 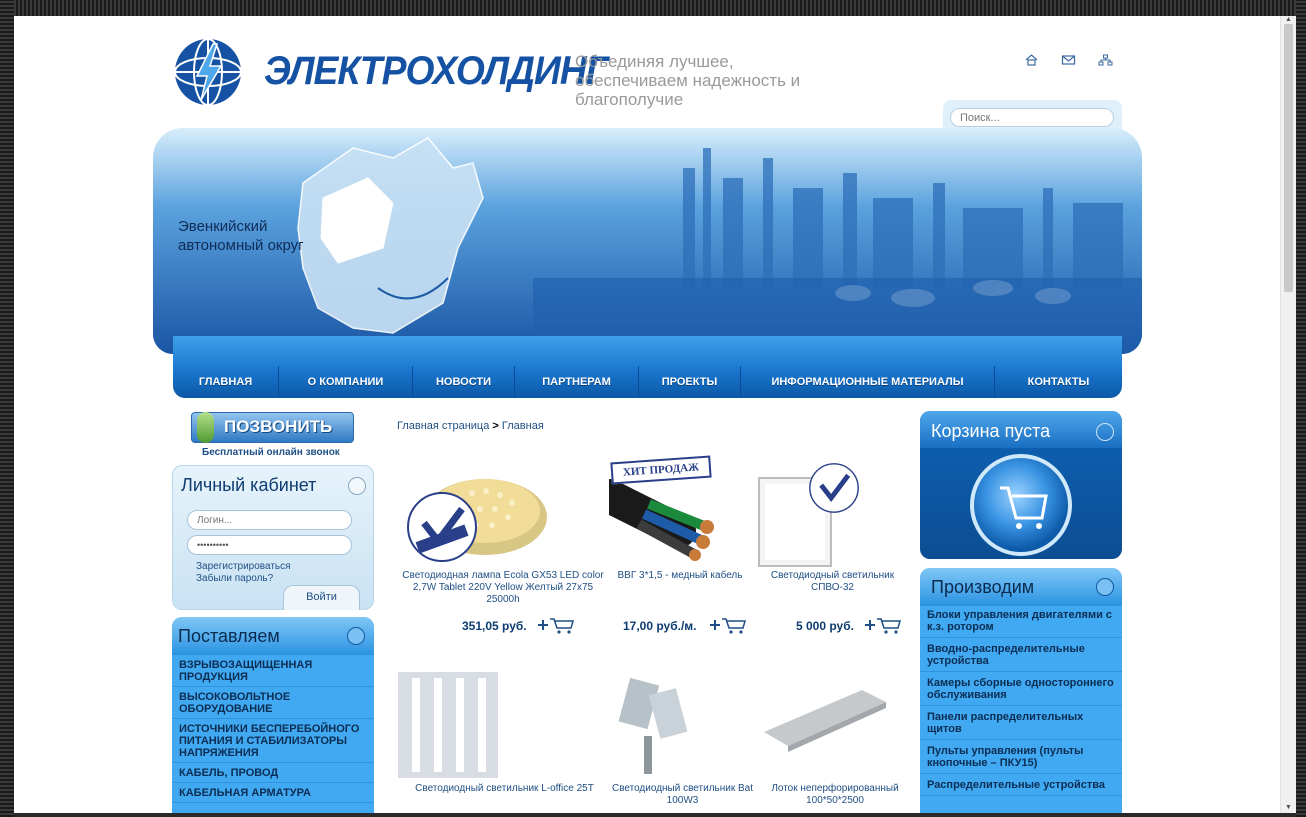 What do you see at coordinates (208, 72) in the screenshot?
I see `logo-globe-icon` at bounding box center [208, 72].